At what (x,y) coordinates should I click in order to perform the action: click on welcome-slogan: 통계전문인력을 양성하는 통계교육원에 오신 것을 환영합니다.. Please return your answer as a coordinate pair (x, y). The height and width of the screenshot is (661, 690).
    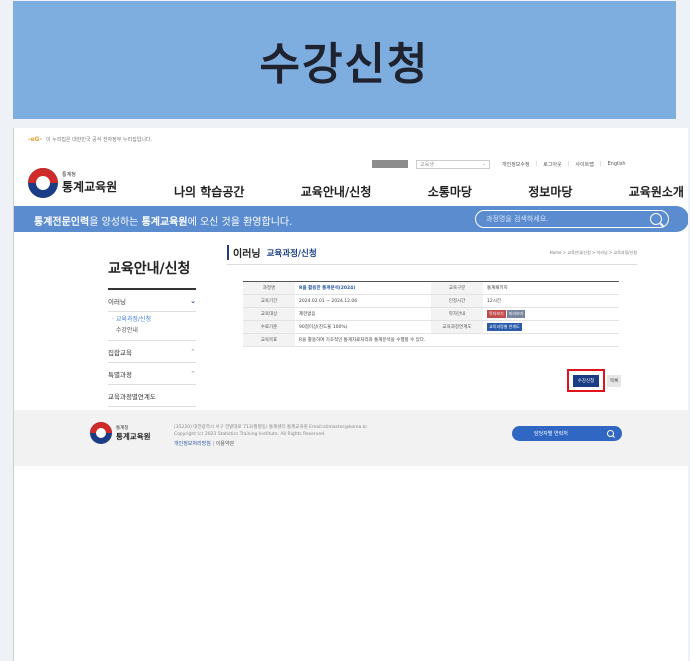
    Looking at the image, I should click on (163, 222).